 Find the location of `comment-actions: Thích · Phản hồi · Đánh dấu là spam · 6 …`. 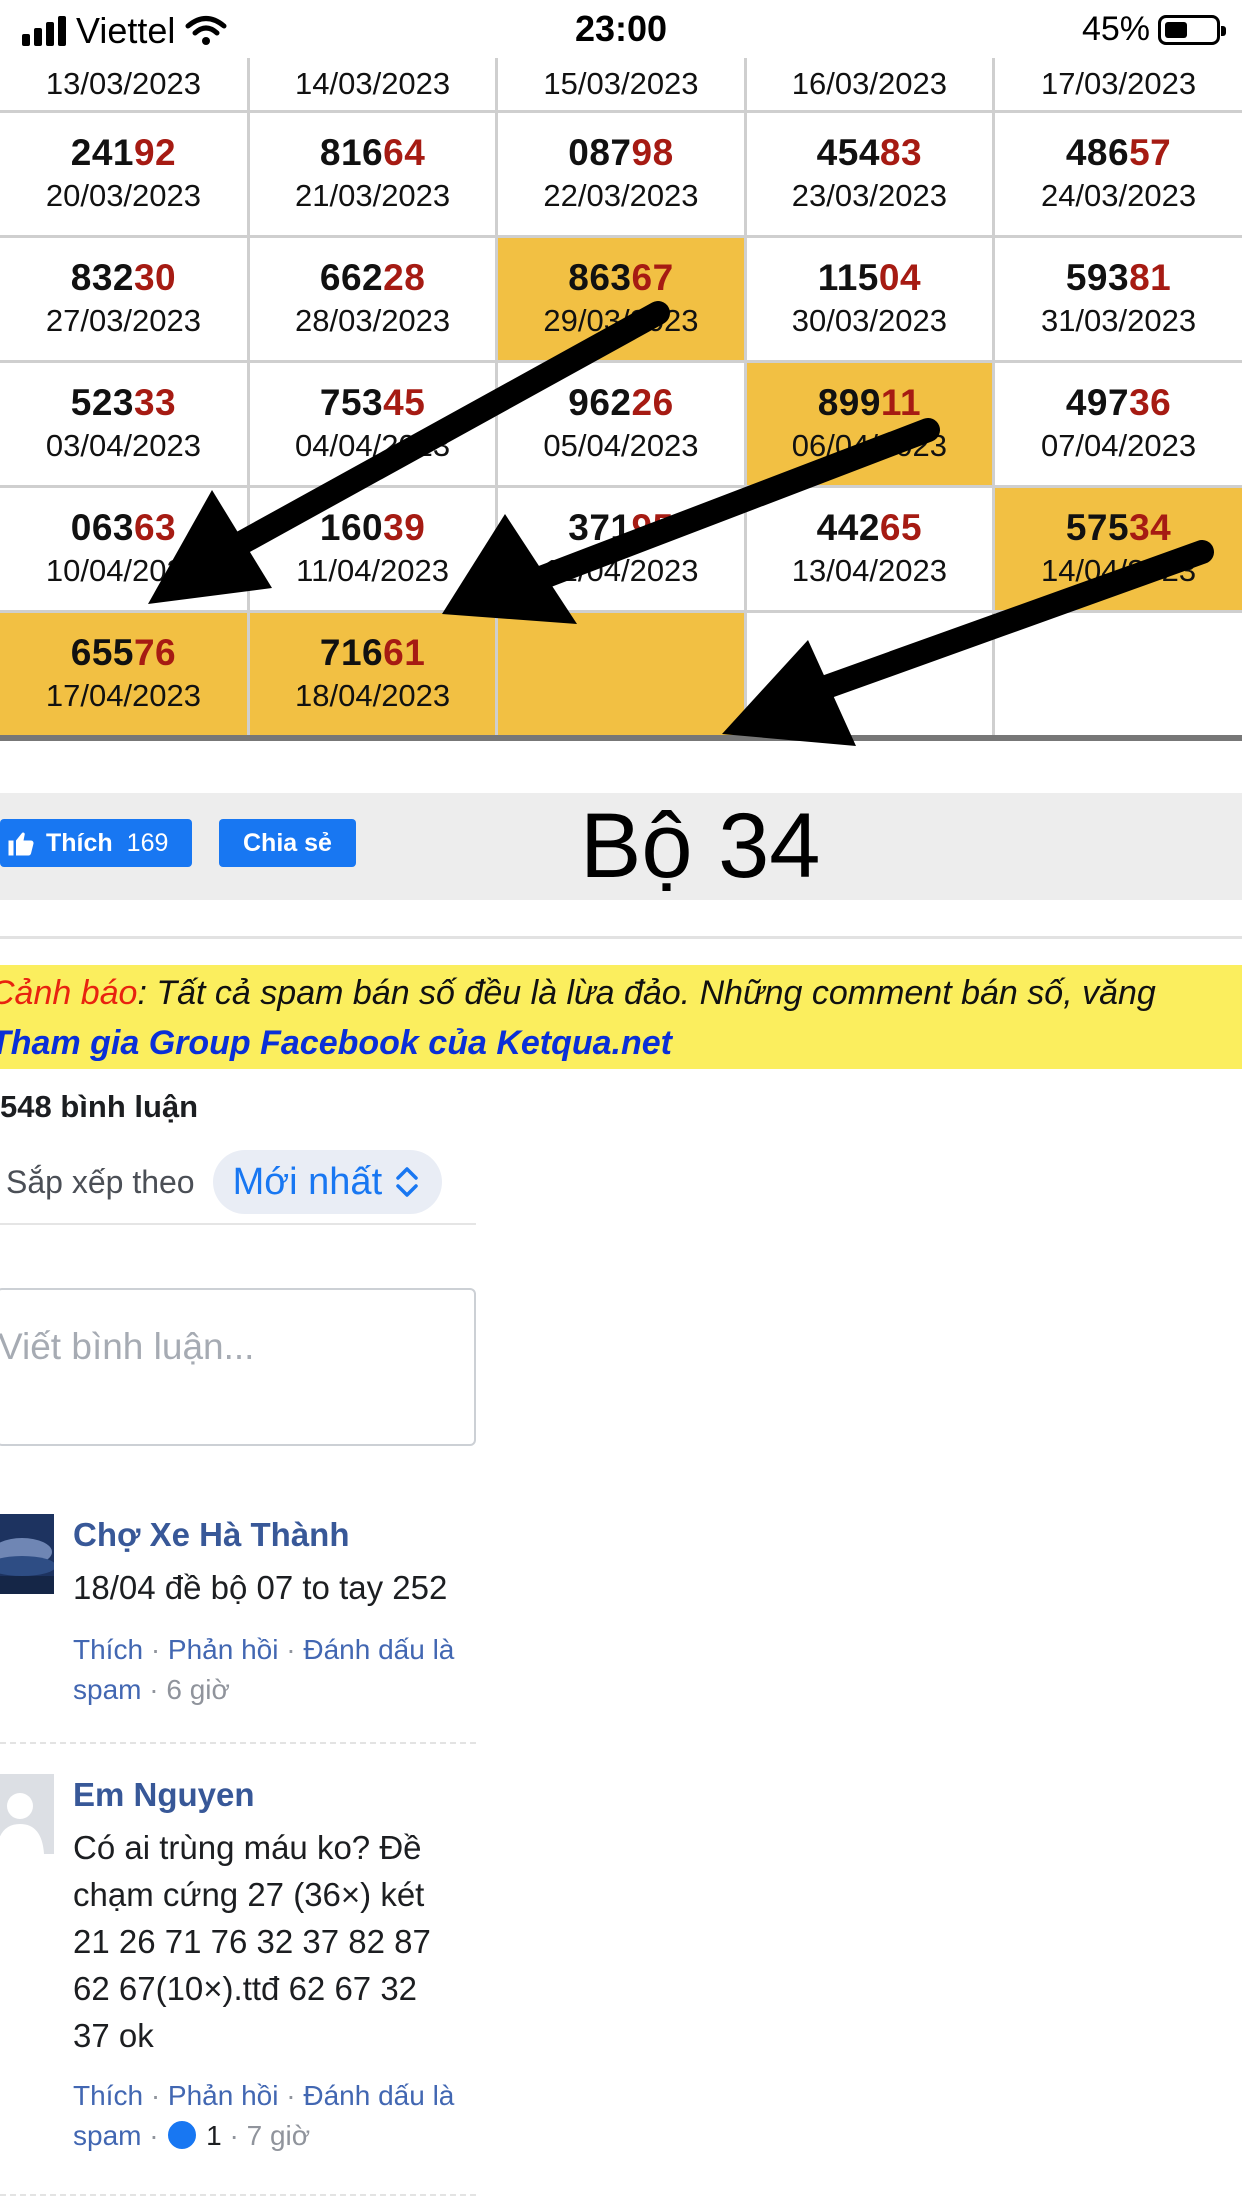

comment-actions: Thích · Phản hồi · Đánh dấu là spam · 6 … is located at coordinates (283, 1670).